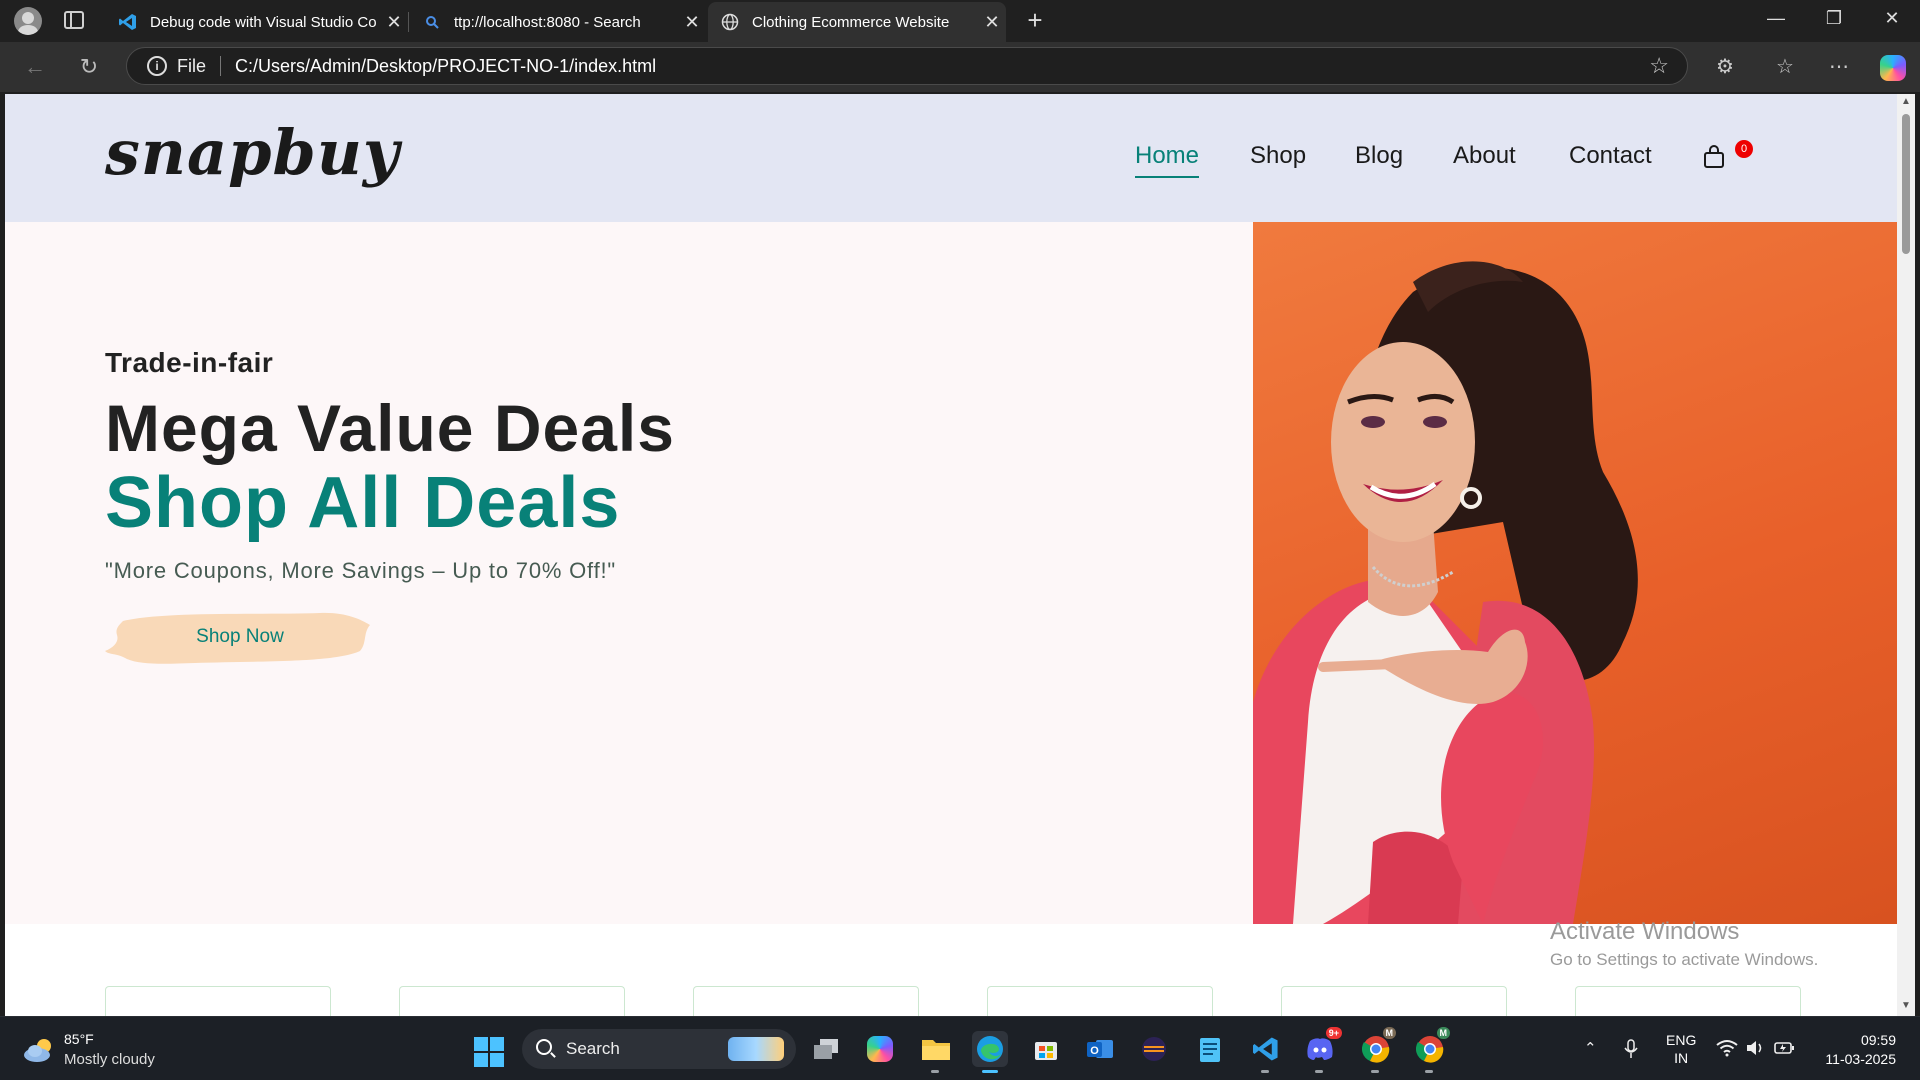  What do you see at coordinates (28, 21) in the screenshot?
I see `profile-avatar-icon` at bounding box center [28, 21].